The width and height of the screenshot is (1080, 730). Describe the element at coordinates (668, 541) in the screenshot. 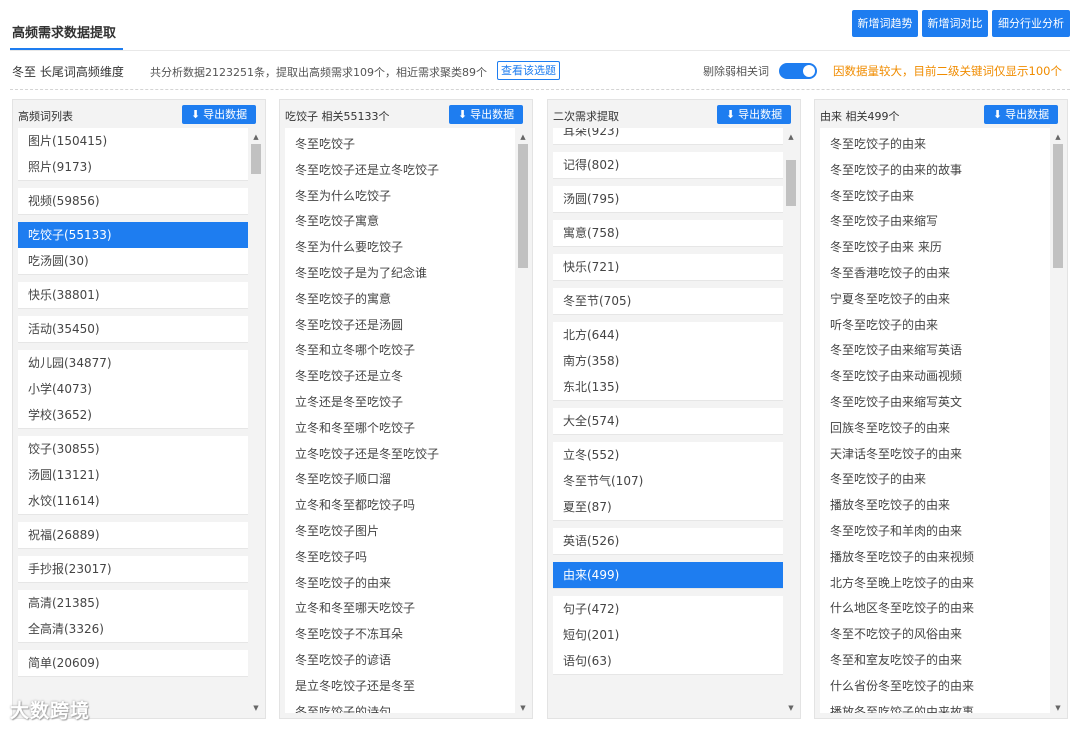

I see `list-item: 英语(526)` at that location.